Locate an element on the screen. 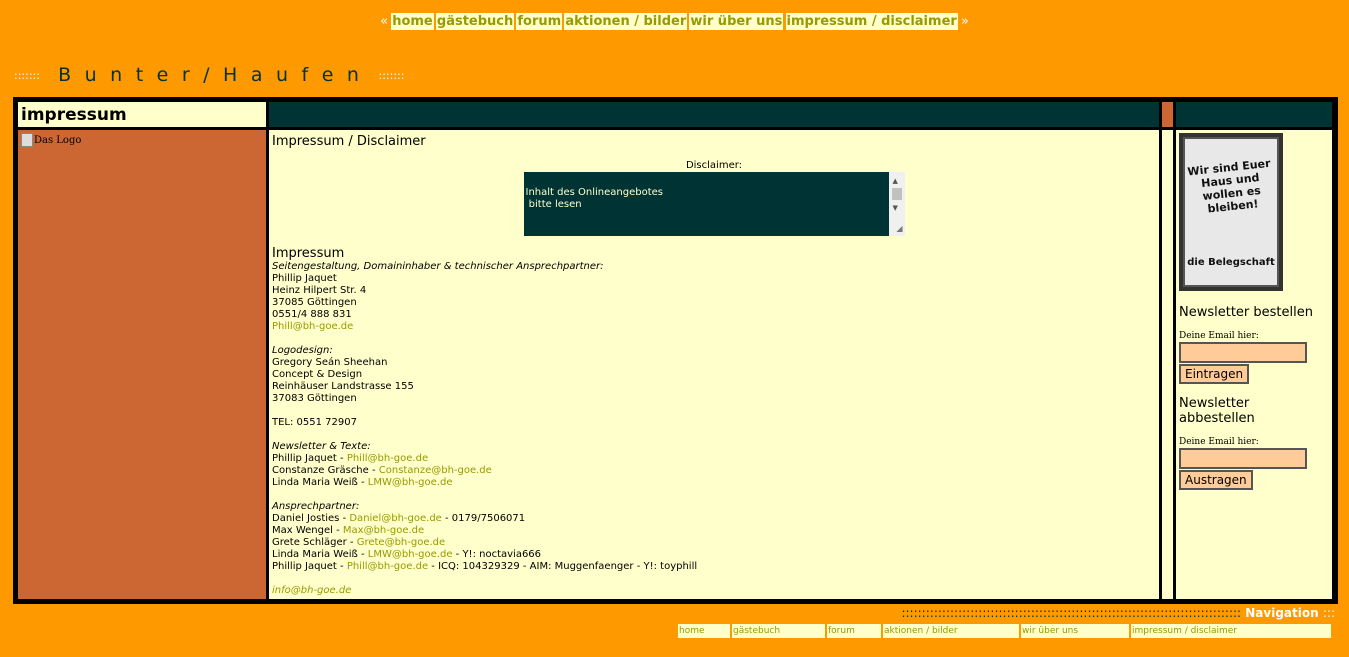  list-item: Grete Schläger - Grete@bh-goe.de is located at coordinates (714, 543).